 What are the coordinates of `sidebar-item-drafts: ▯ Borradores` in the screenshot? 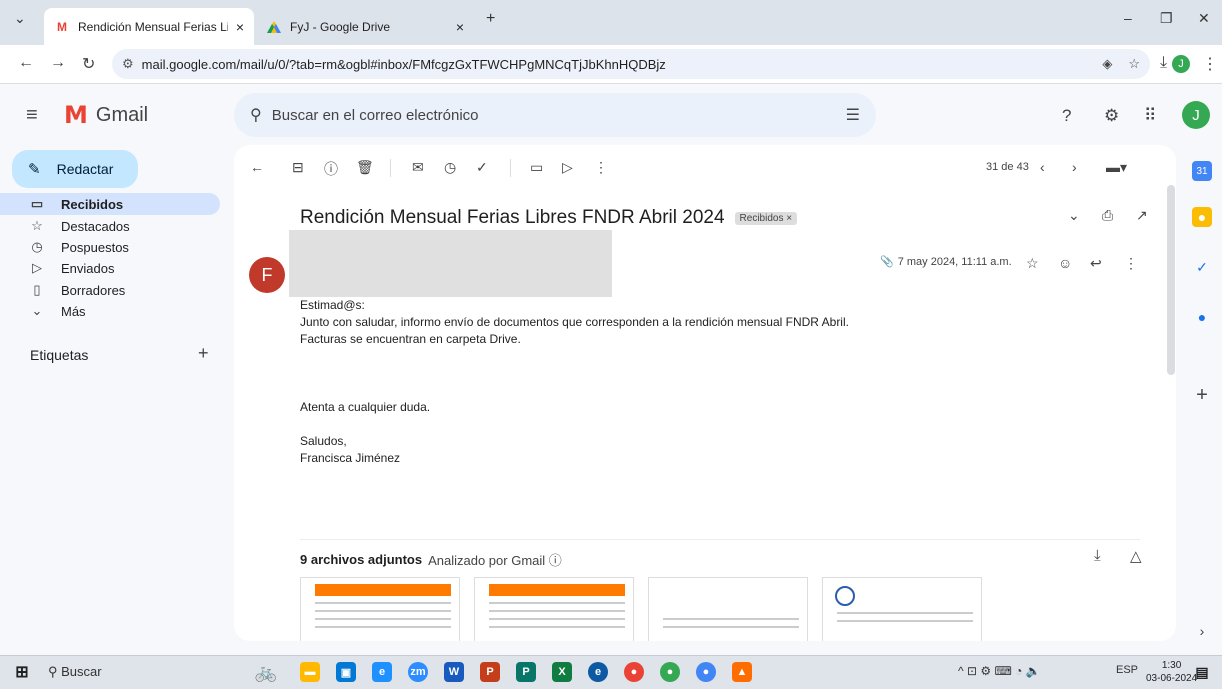 It's located at (110, 290).